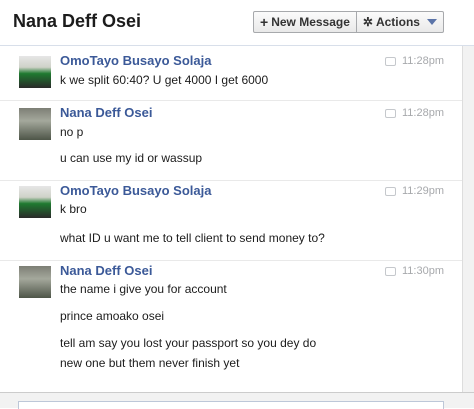  I want to click on message-text: new one but them never finish yet, so click(150, 363).